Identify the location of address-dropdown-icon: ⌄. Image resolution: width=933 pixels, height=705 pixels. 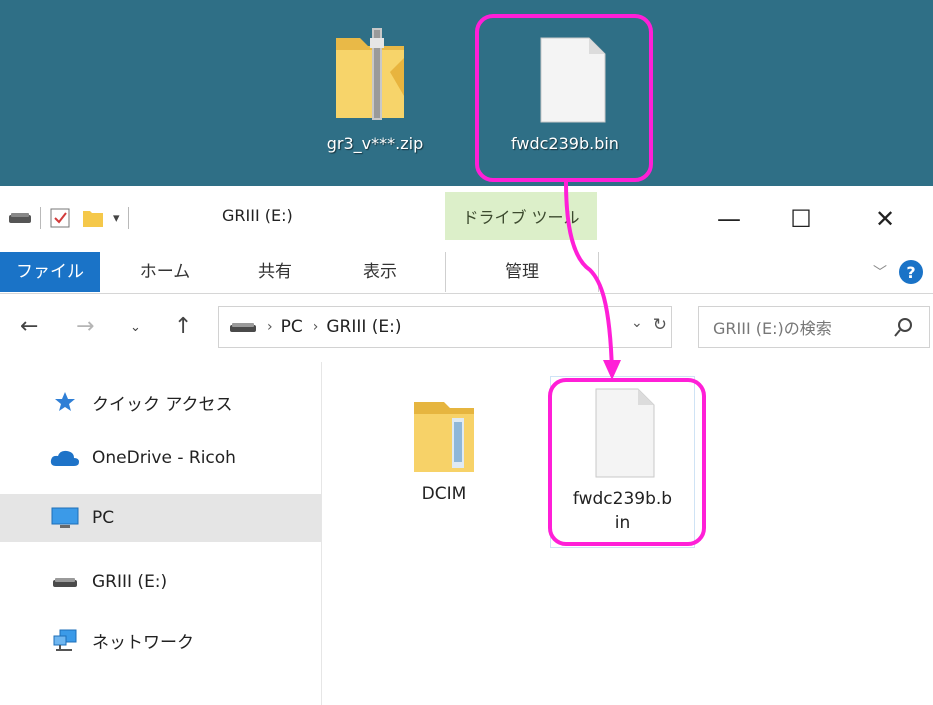
(637, 325).